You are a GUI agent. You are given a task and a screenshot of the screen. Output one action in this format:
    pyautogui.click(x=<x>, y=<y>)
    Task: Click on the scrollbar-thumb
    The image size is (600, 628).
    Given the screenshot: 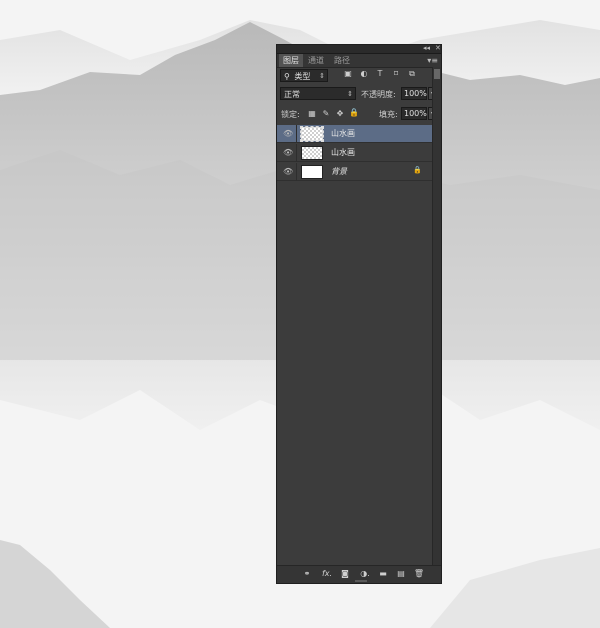 What is the action you would take?
    pyautogui.click(x=437, y=74)
    